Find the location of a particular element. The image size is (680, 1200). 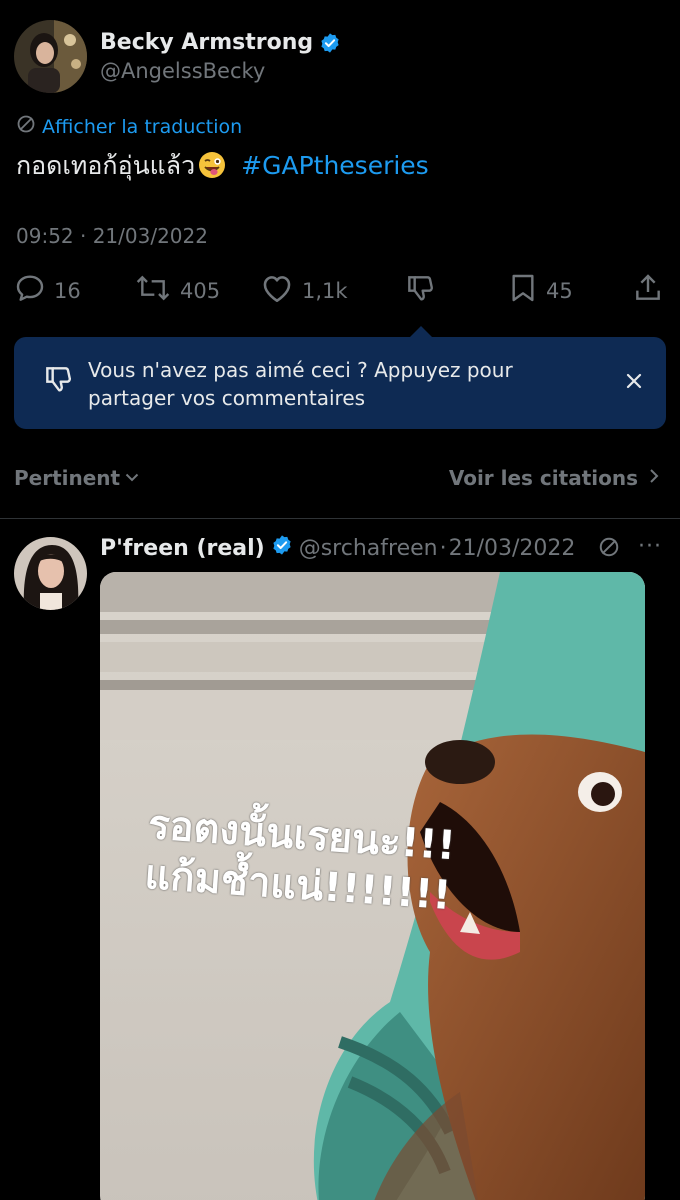

bookmark-button: 45 is located at coordinates (540, 290).